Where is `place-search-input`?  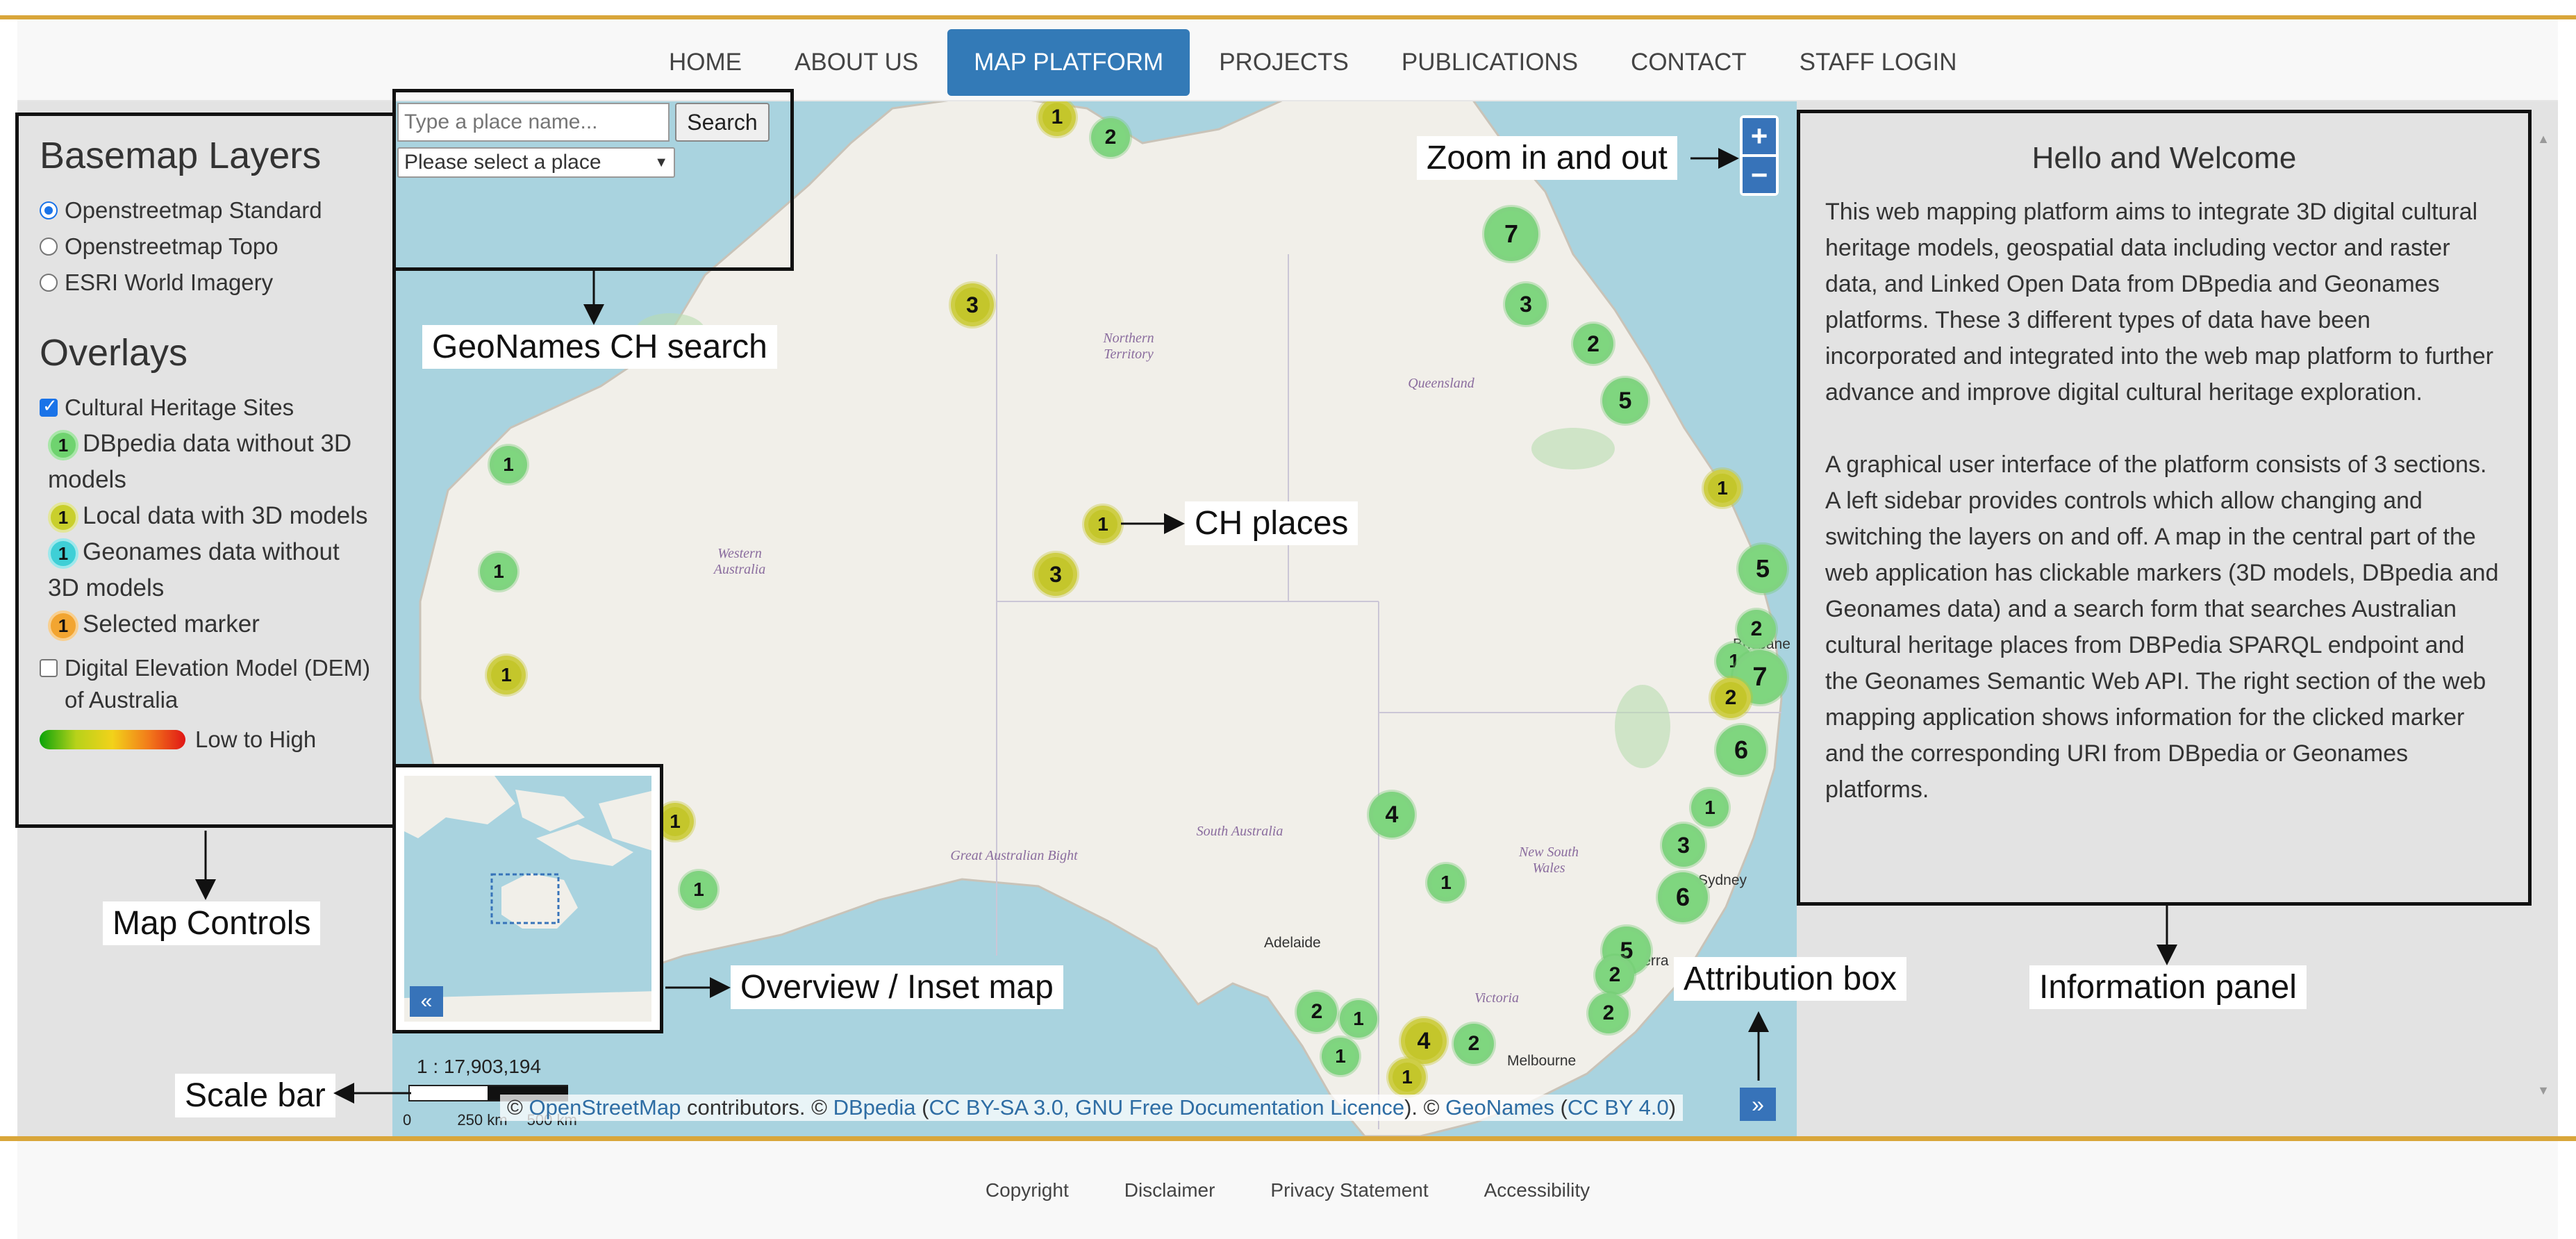 place-search-input is located at coordinates (533, 122).